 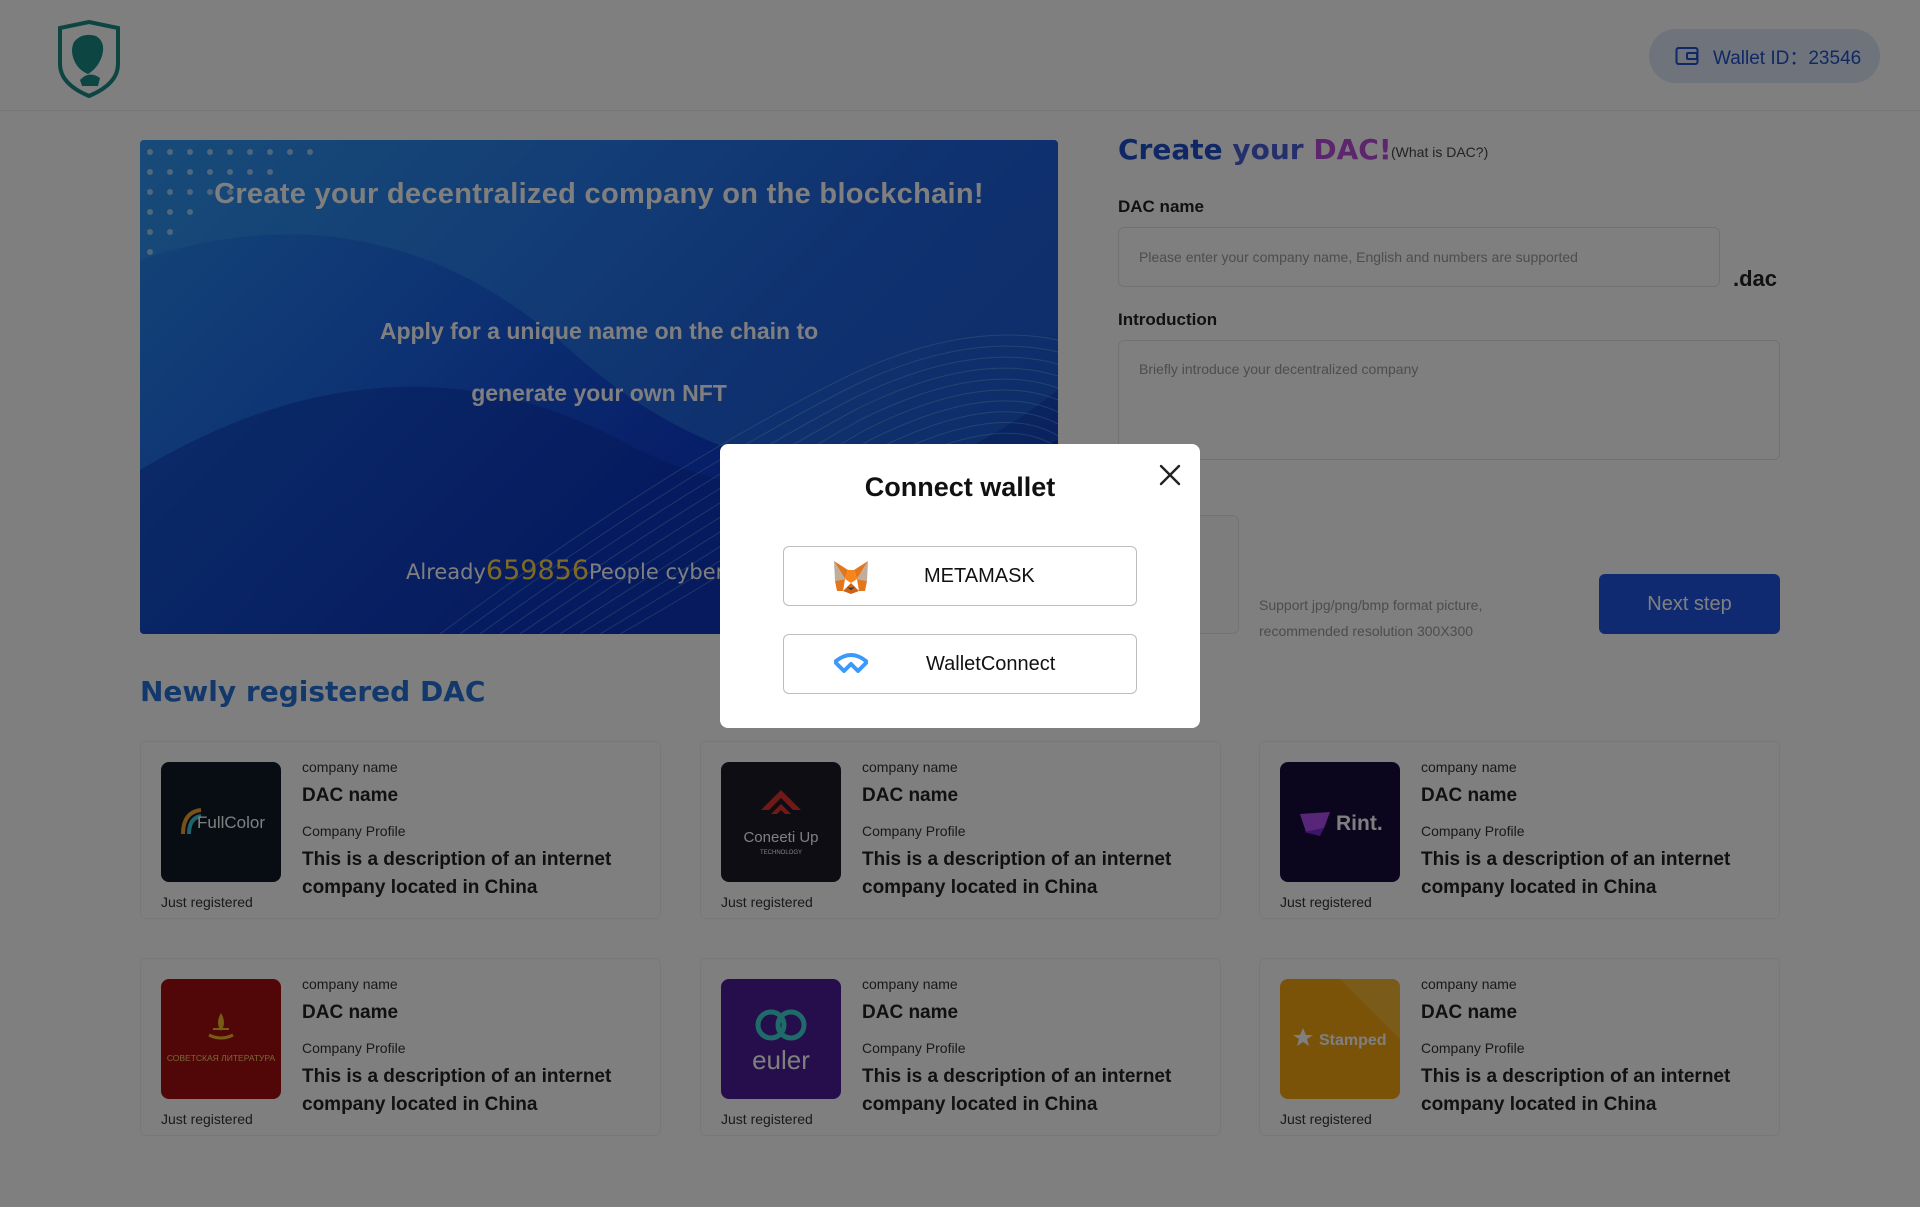 What do you see at coordinates (979, 576) in the screenshot?
I see `metamask-label: METAMASK` at bounding box center [979, 576].